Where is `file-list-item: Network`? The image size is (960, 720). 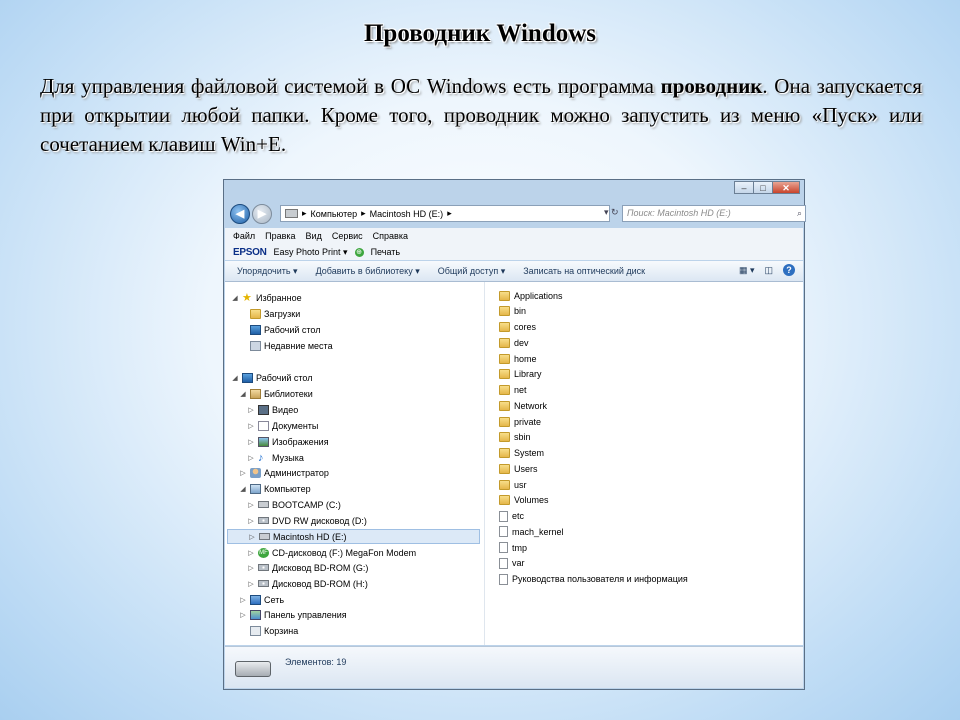 file-list-item: Network is located at coordinates (523, 405).